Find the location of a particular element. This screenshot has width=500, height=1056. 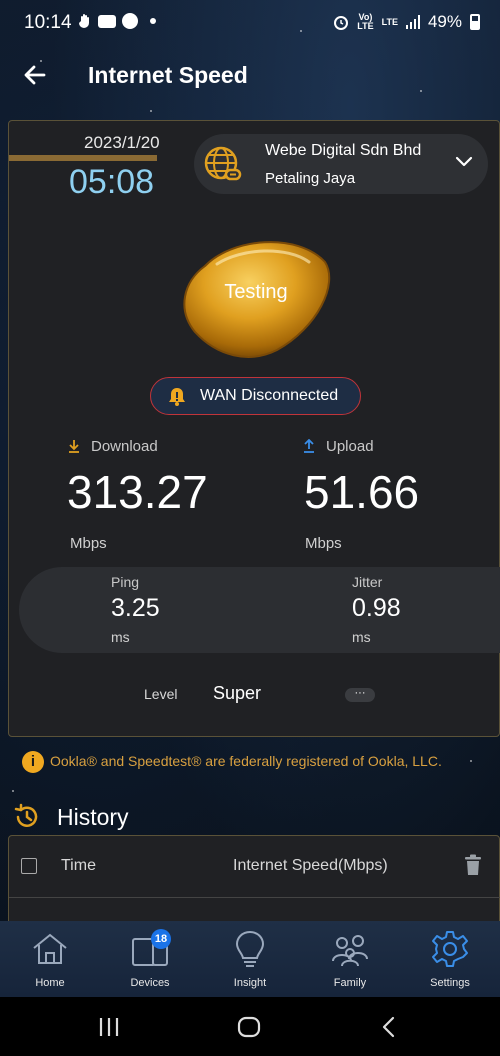

table-divider is located at coordinates (254, 897).